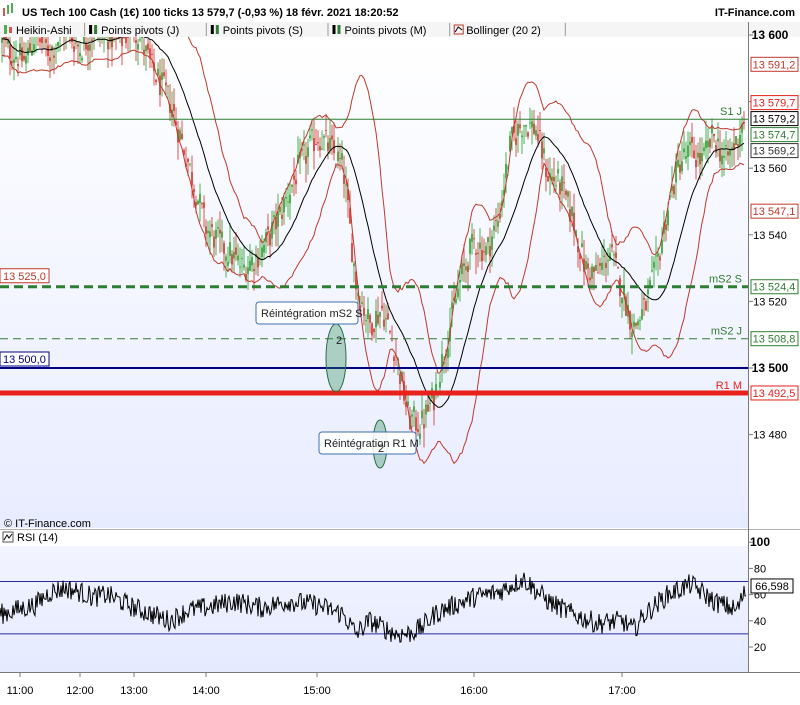 Image resolution: width=800 pixels, height=705 pixels. What do you see at coordinates (755, 13) in the screenshot?
I see `brand-label: IT-Finance.com` at bounding box center [755, 13].